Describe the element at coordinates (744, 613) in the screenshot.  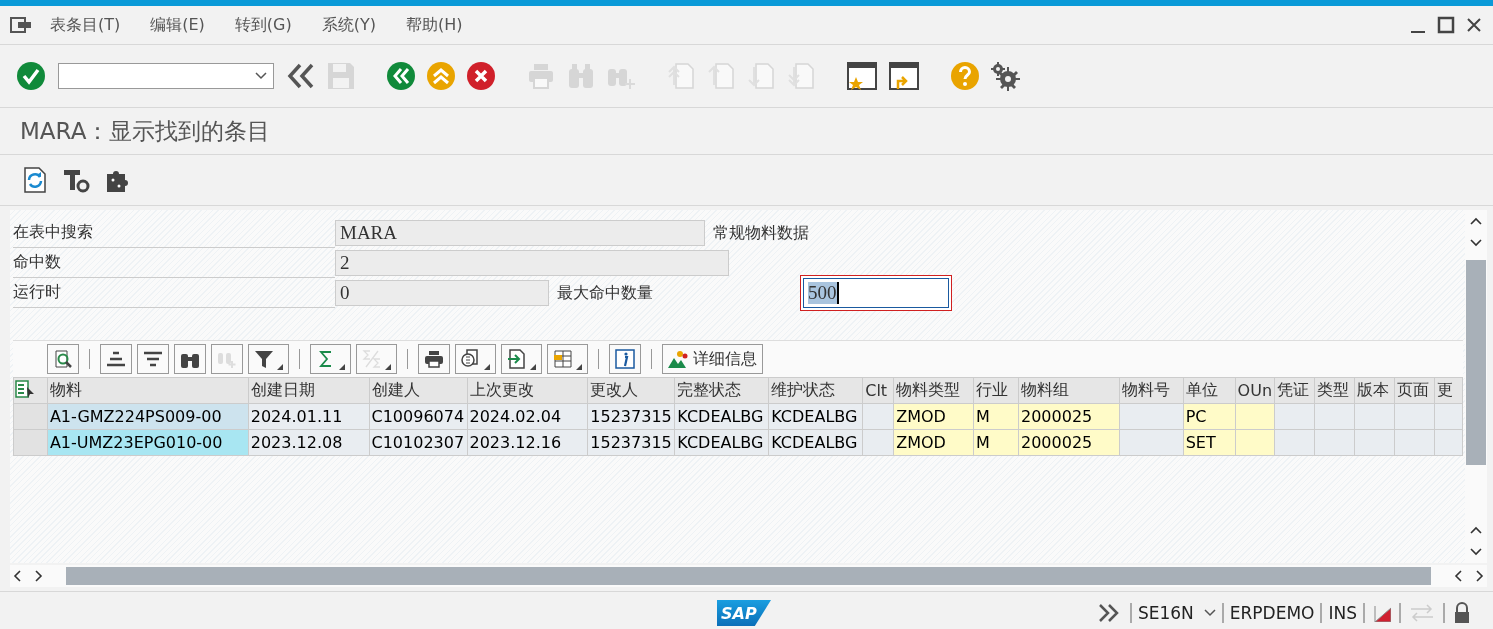
I see `logo: SAP` at that location.